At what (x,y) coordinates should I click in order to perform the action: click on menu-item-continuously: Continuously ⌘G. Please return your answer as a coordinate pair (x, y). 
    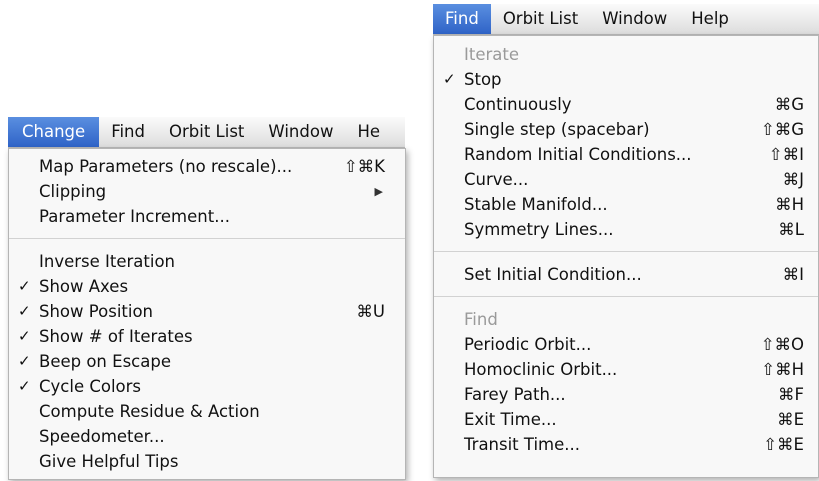
    Looking at the image, I should click on (626, 104).